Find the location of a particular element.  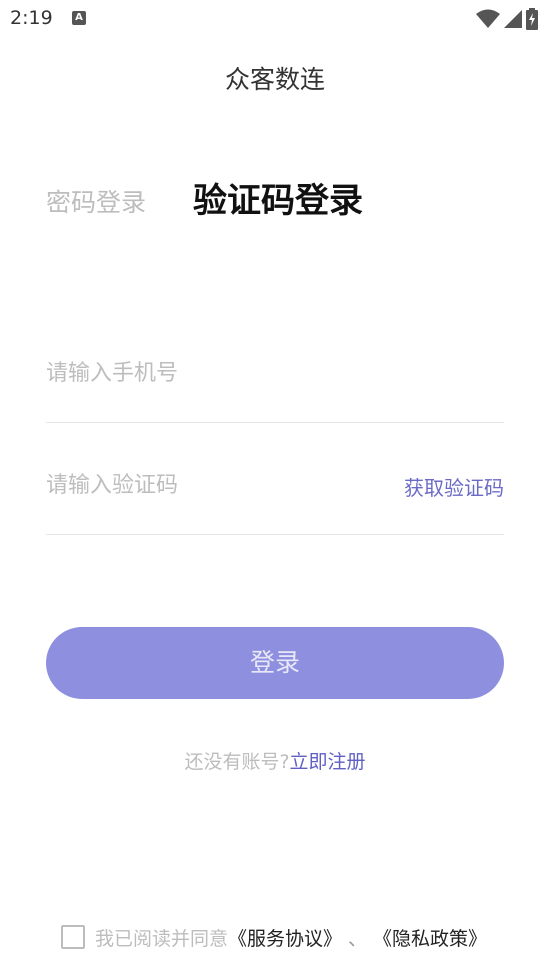

tab-password-login: 密码登录 is located at coordinates (96, 201).